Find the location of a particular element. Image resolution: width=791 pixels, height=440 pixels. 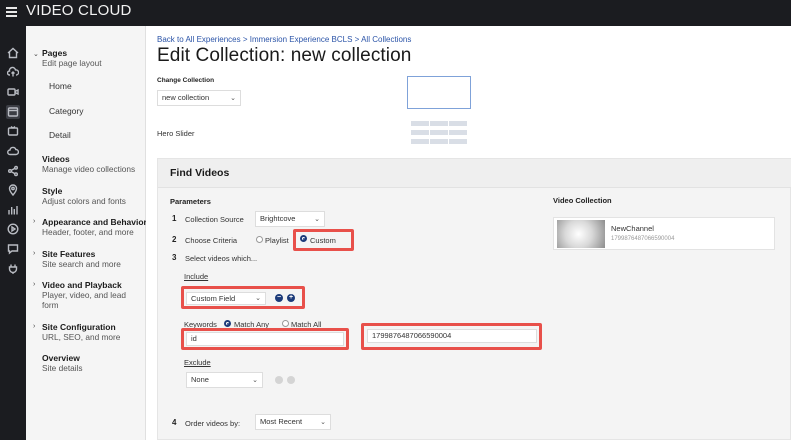

icon-rail is located at coordinates (13, 233).